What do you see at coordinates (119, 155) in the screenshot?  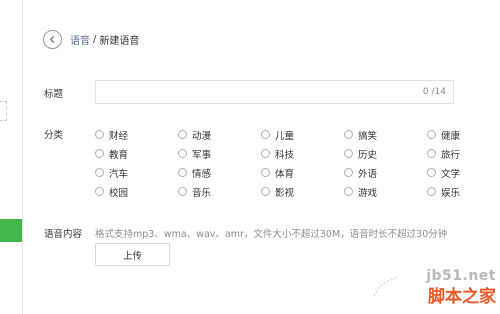 I see `category-option-label: 教育` at bounding box center [119, 155].